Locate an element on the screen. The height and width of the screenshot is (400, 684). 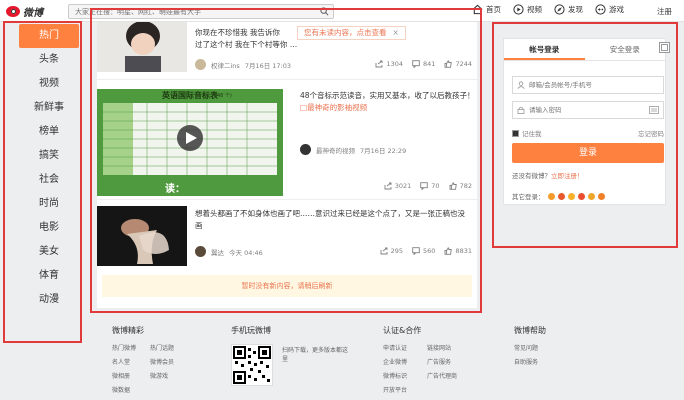
logo-text: 微博 is located at coordinates (33, 13).